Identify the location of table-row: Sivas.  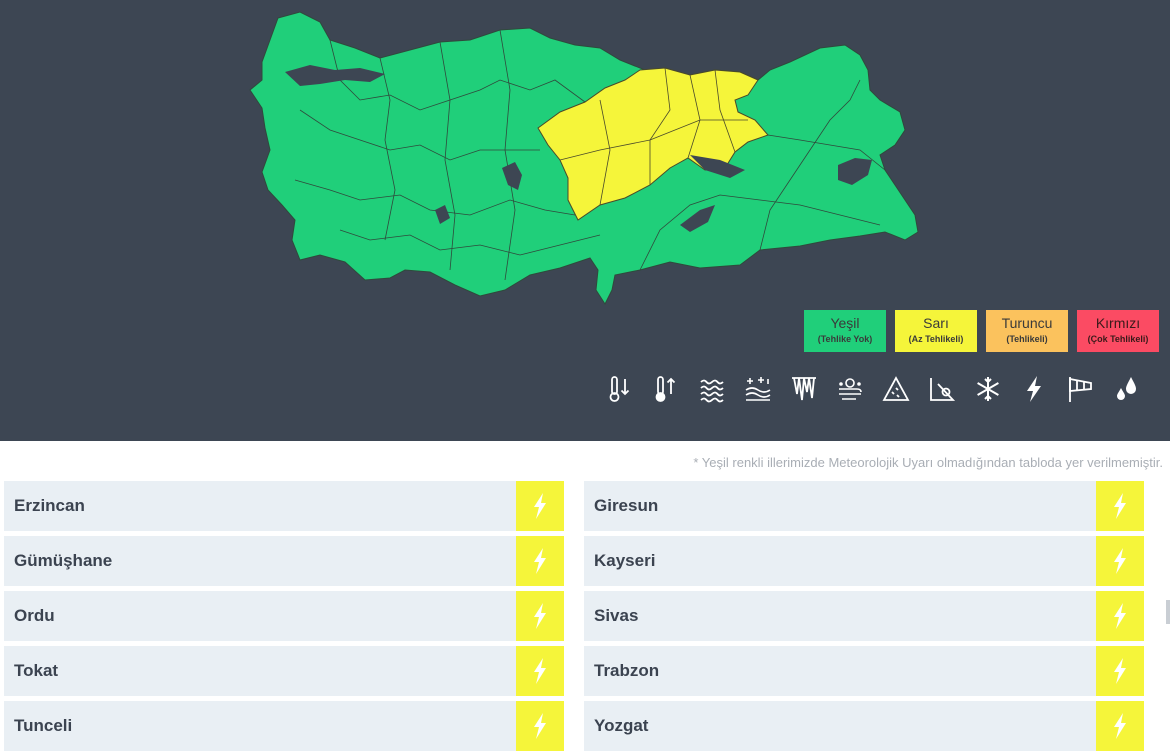
(864, 616).